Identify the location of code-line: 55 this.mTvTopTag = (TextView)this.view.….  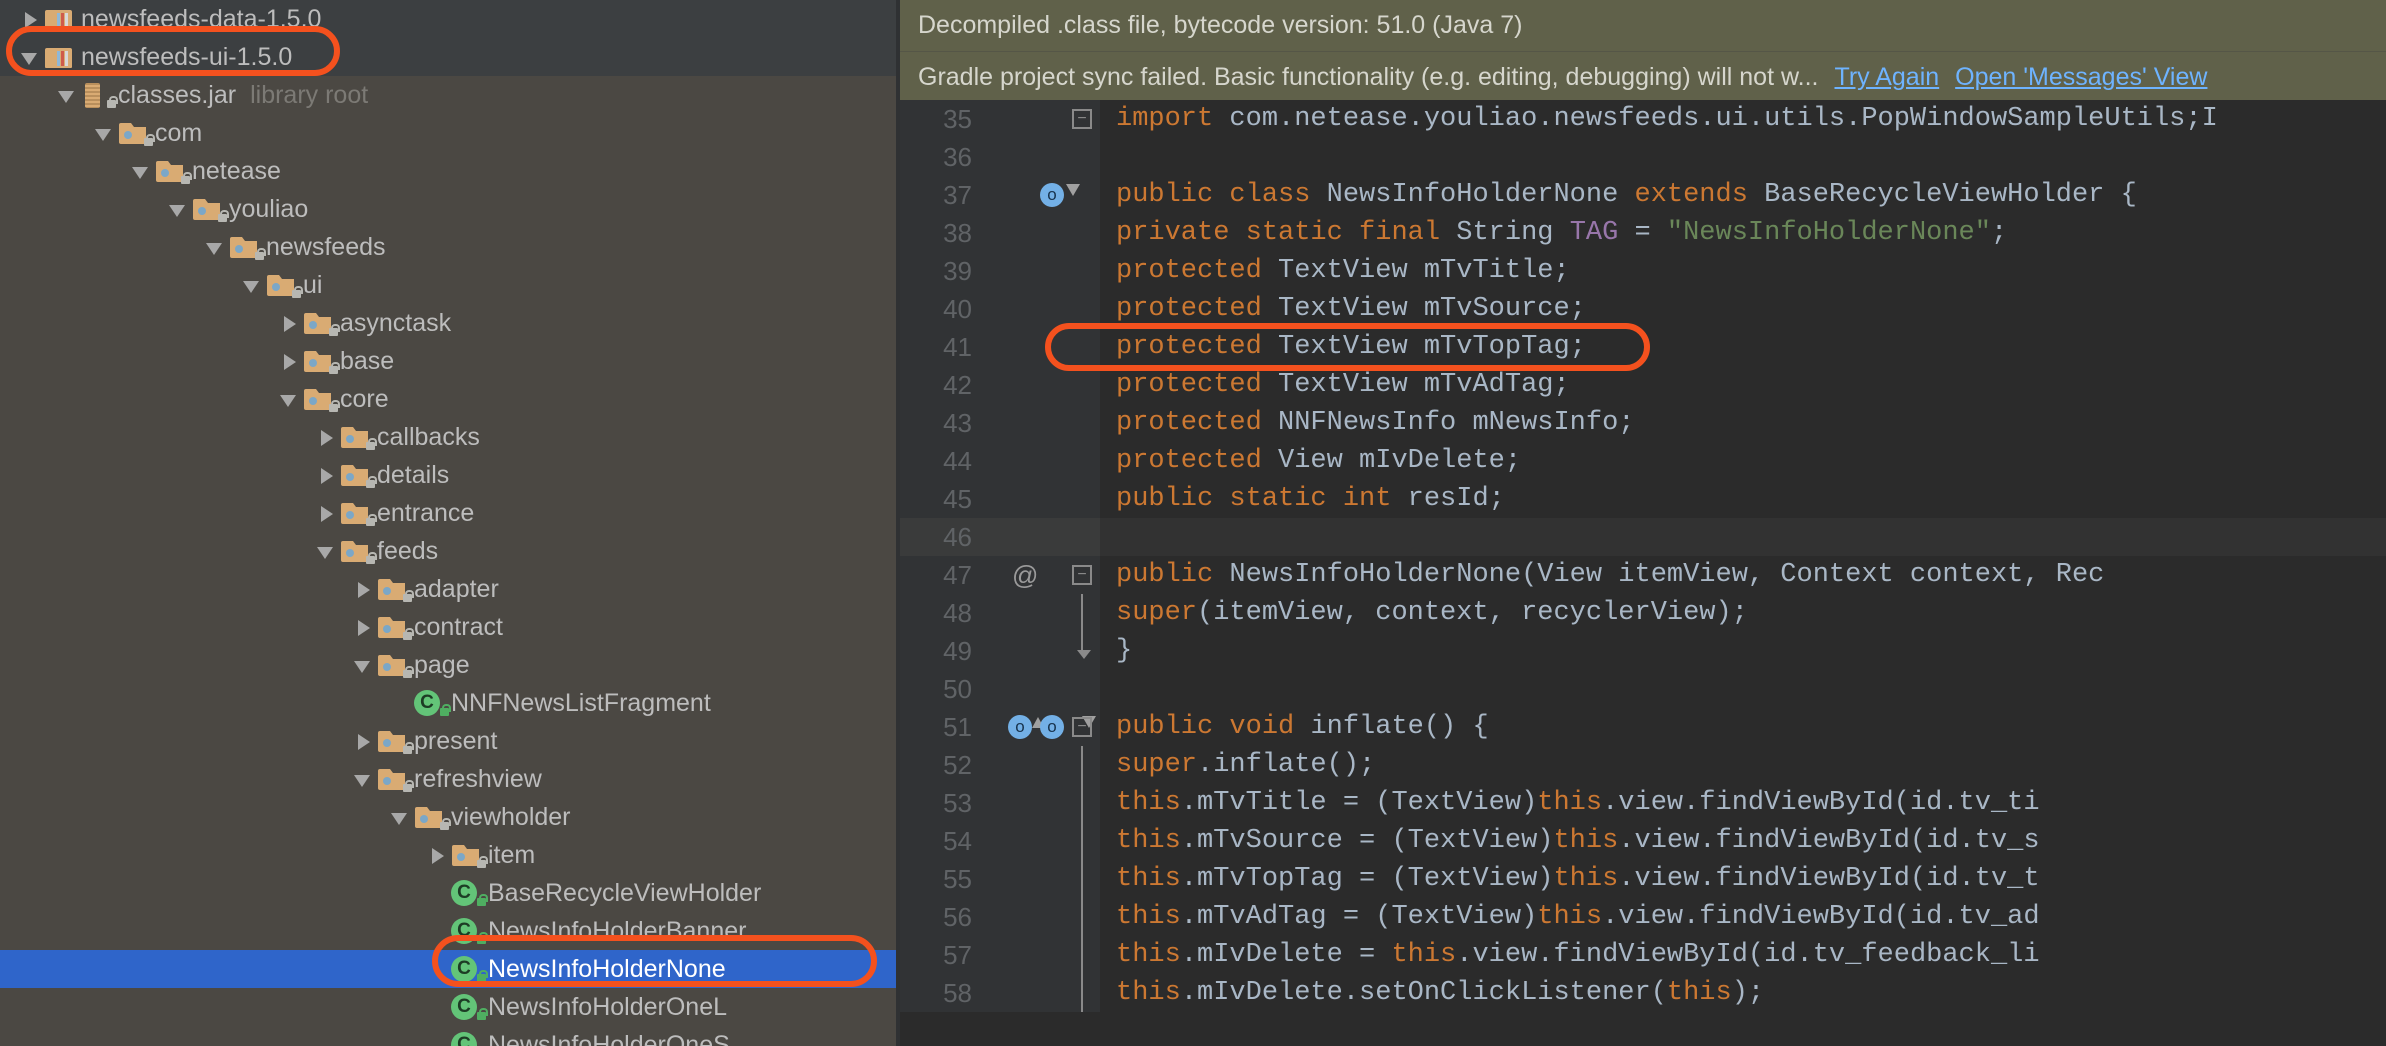
(1643, 879).